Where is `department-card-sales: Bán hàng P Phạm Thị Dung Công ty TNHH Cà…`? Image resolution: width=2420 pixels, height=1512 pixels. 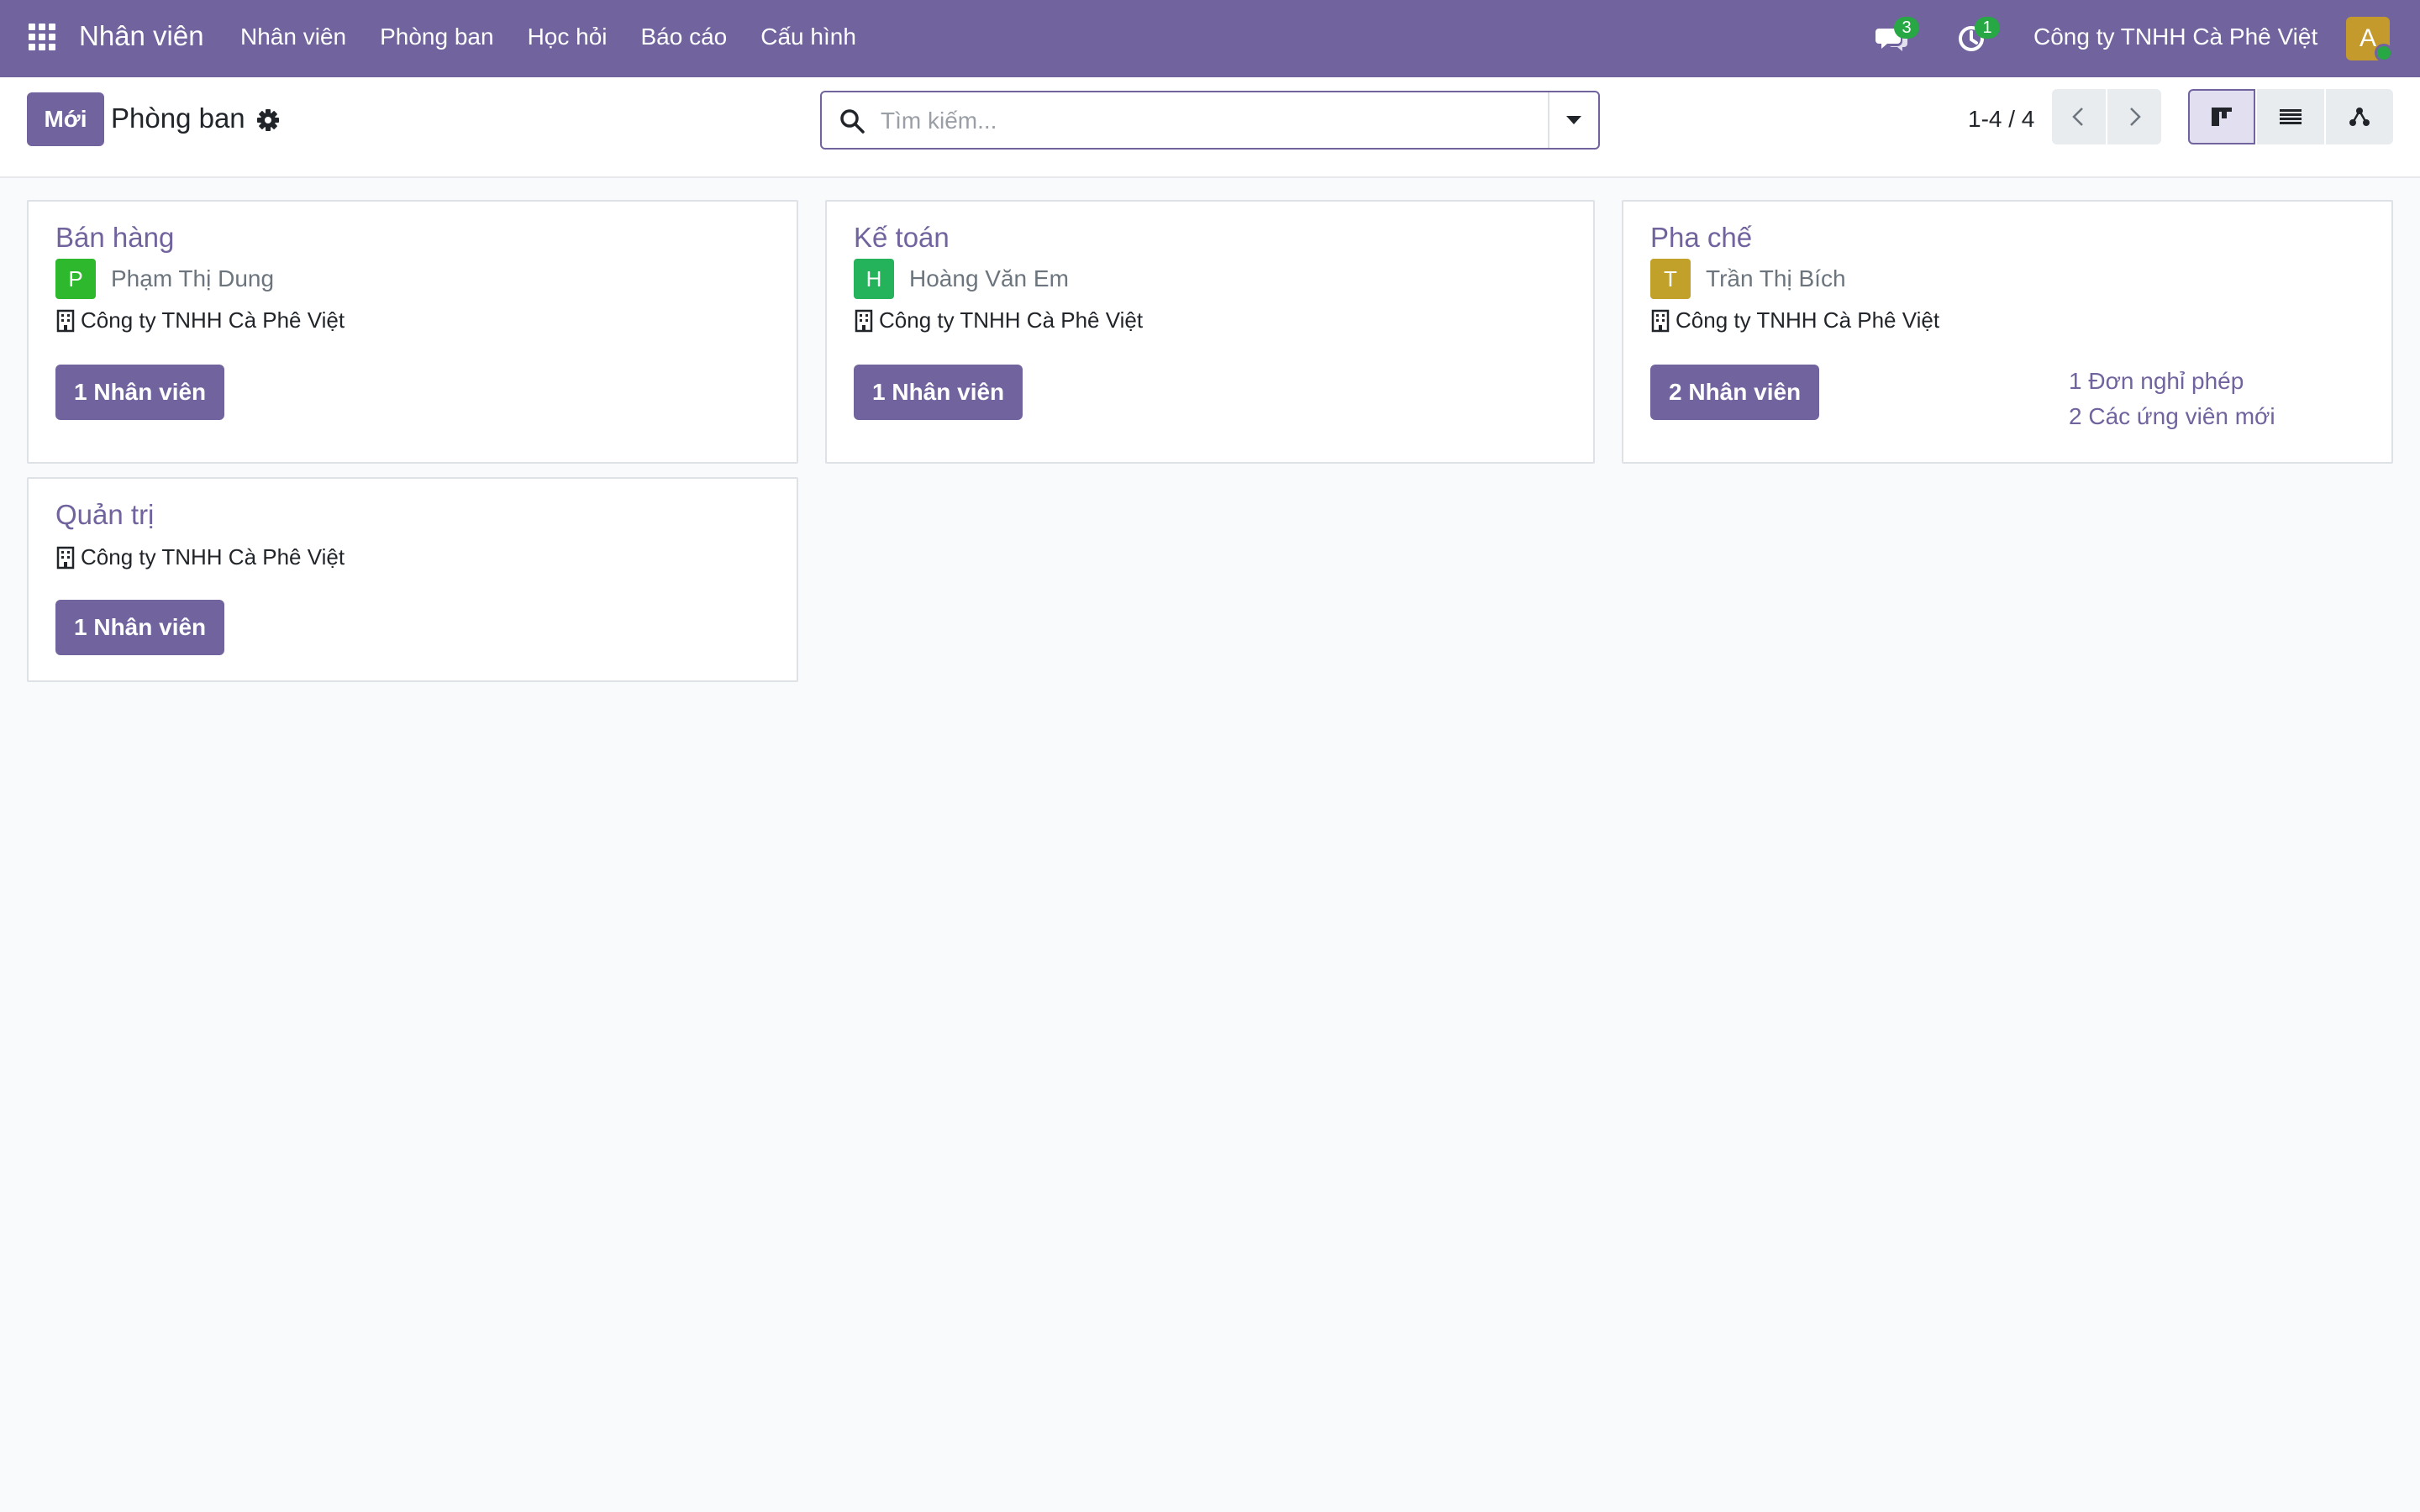
department-card-sales: Bán hàng P Phạm Thị Dung Công ty TNHH Cà… is located at coordinates (412, 332).